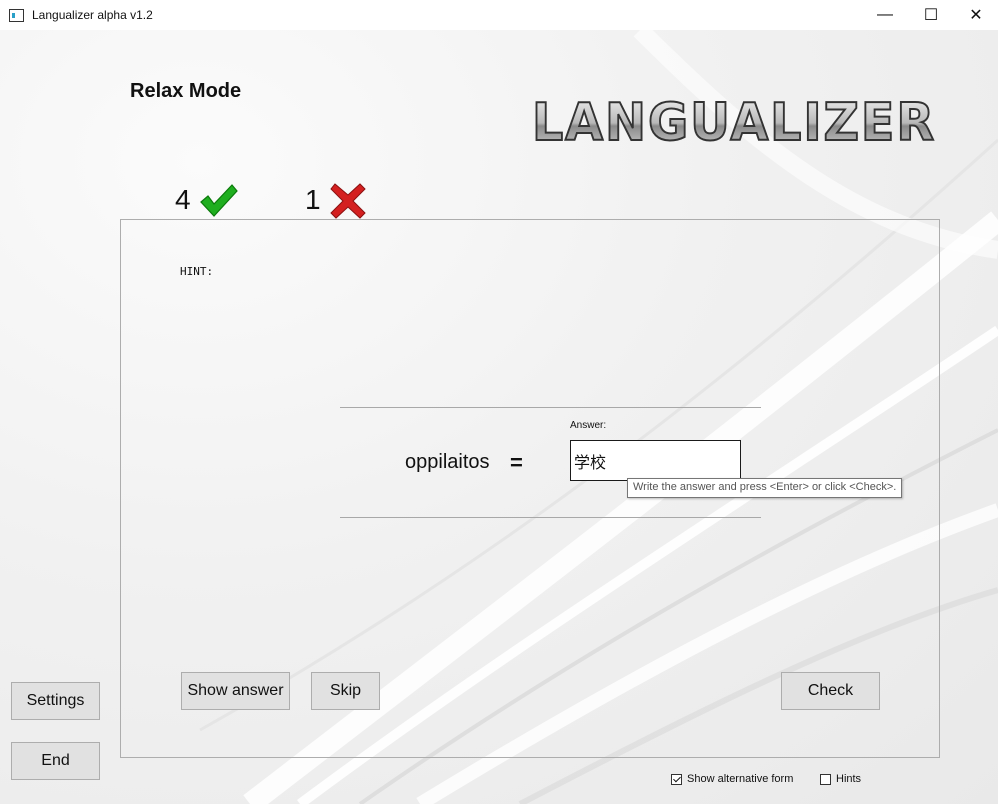  I want to click on show-alternative-form-checkbox, so click(676, 779).